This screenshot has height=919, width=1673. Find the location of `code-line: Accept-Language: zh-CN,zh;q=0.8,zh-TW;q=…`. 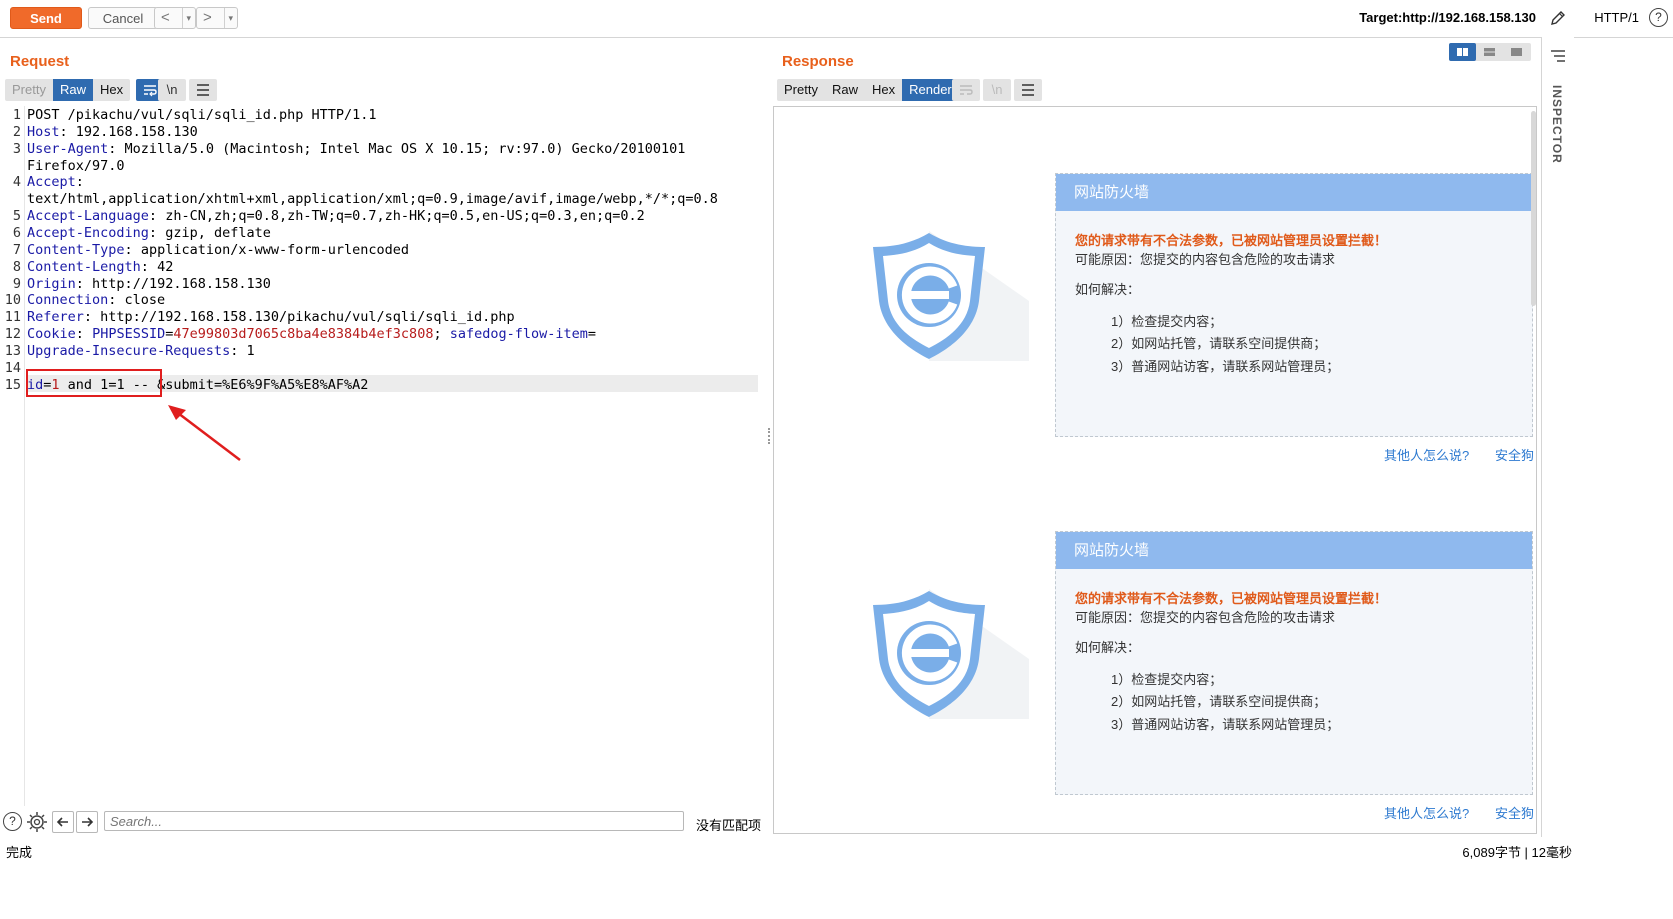

code-line: Accept-Language: zh-CN,zh;q=0.8,zh-TW;q=… is located at coordinates (336, 216).